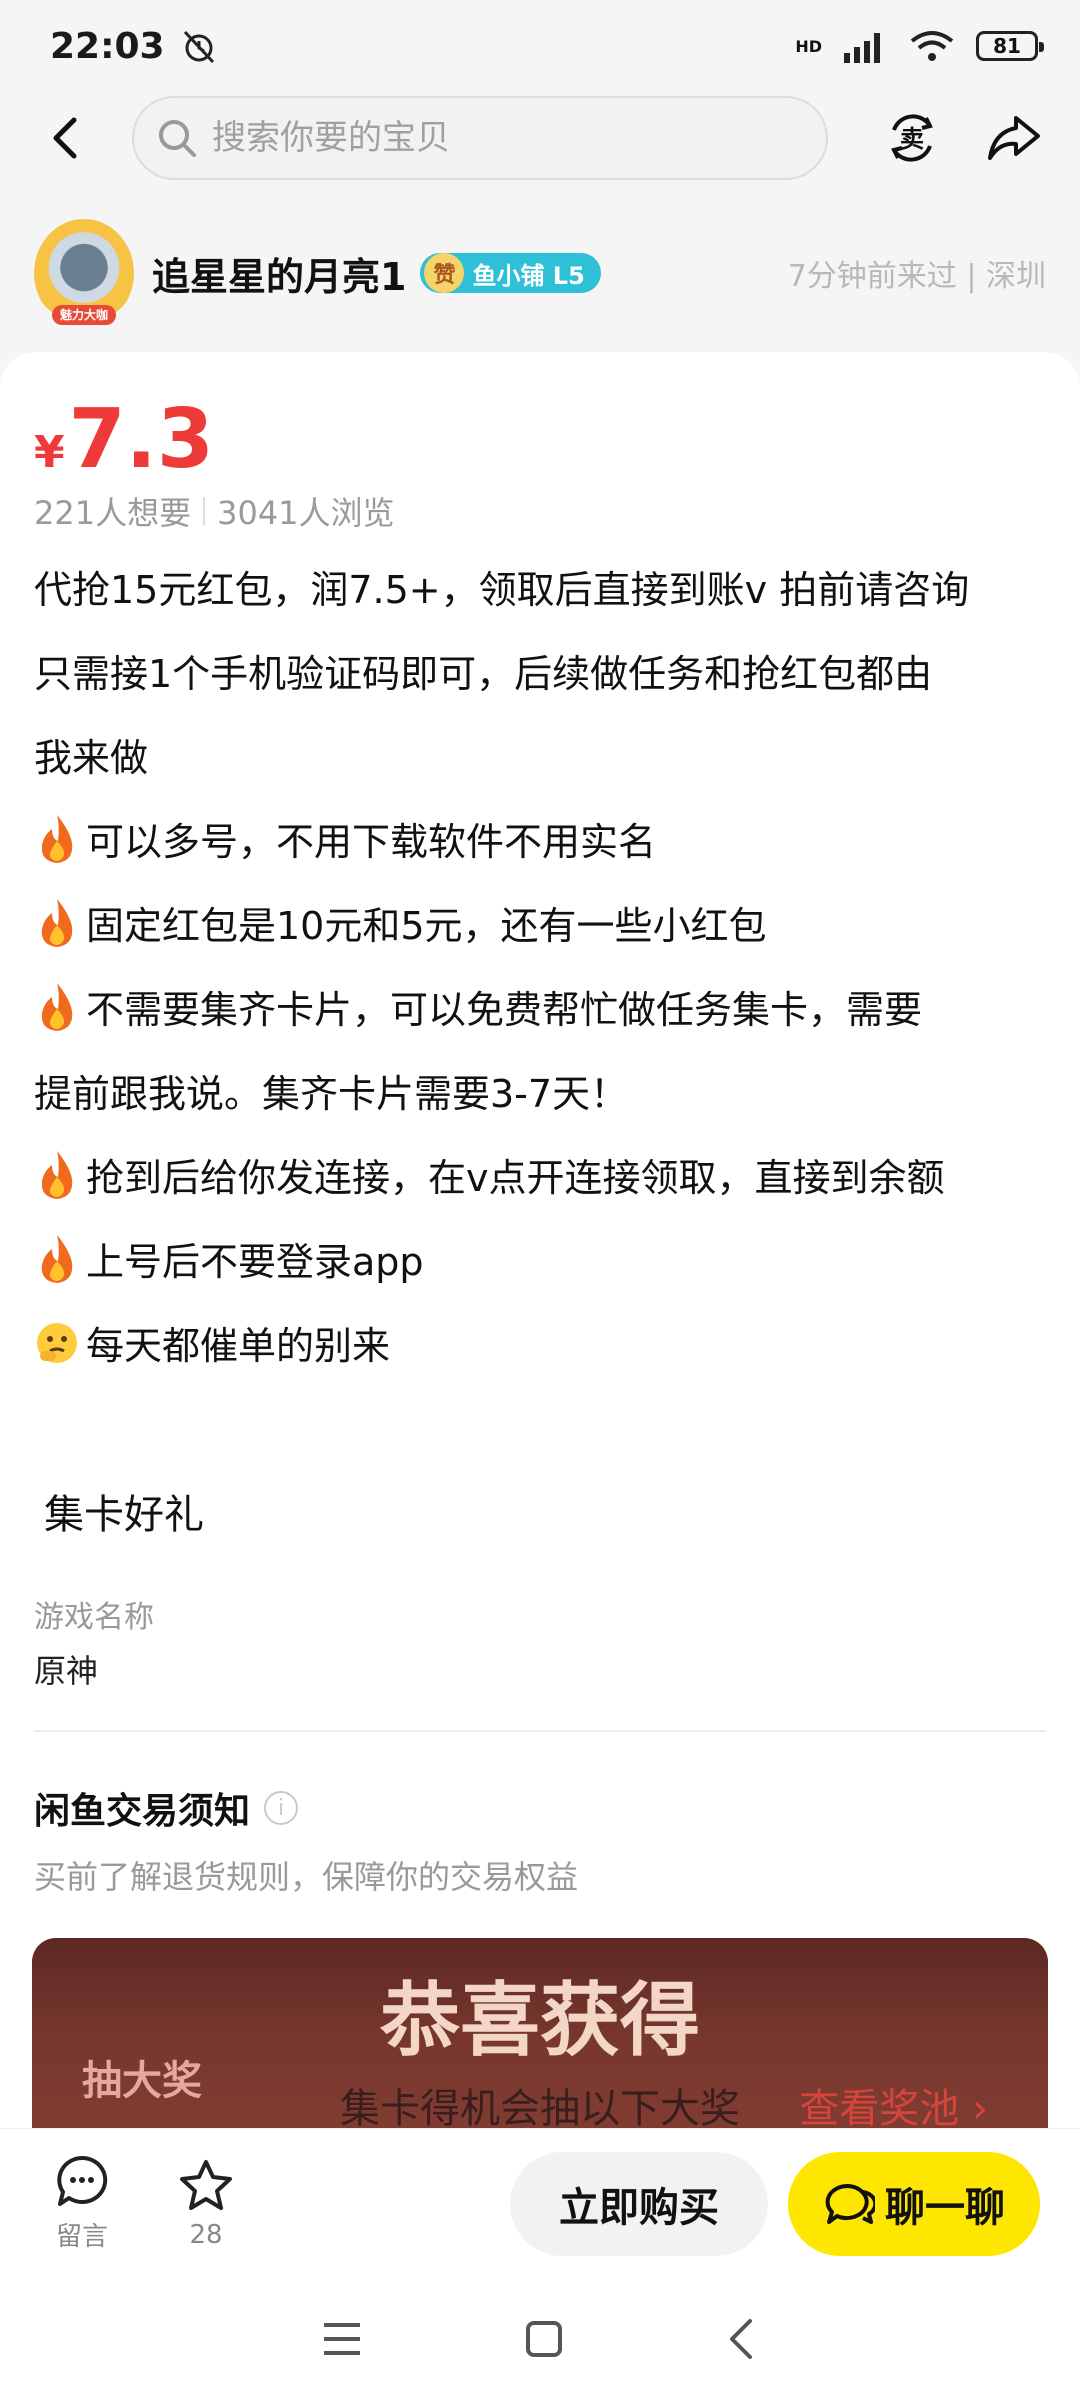 The height and width of the screenshot is (2400, 1080). I want to click on seller-avatar: 魅力大咖, so click(84, 273).